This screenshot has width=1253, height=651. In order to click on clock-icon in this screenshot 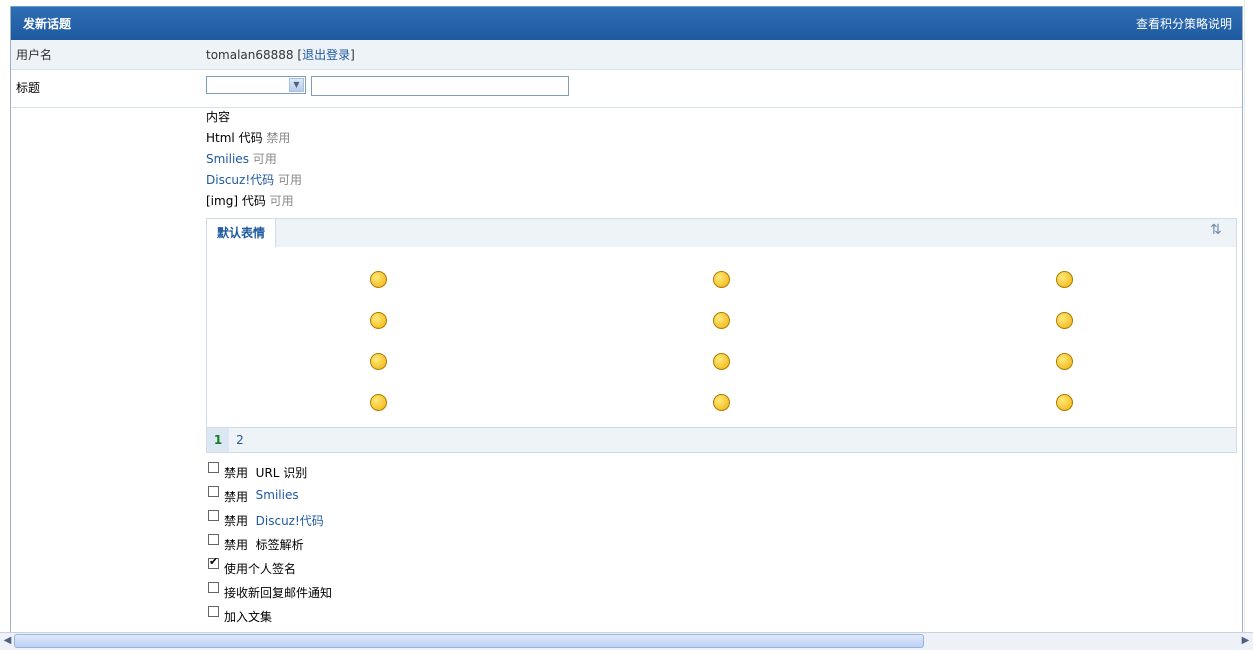, I will do `click(378, 320)`.